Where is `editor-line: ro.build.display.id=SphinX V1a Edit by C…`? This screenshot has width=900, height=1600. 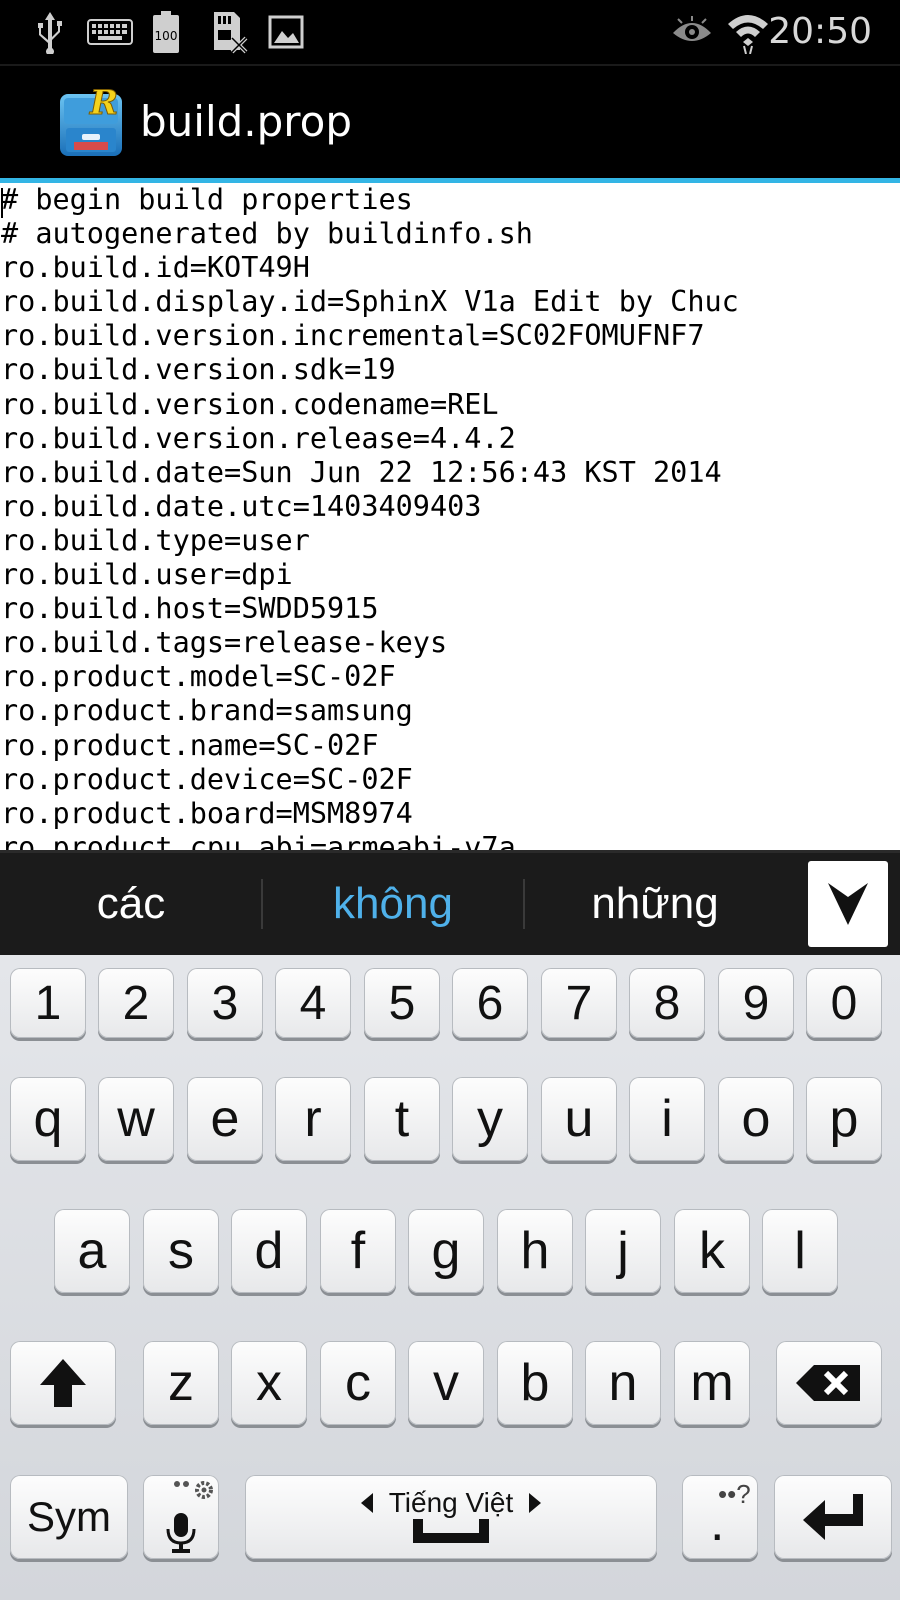 editor-line: ro.build.display.id=SphinX V1a Edit by C… is located at coordinates (370, 302).